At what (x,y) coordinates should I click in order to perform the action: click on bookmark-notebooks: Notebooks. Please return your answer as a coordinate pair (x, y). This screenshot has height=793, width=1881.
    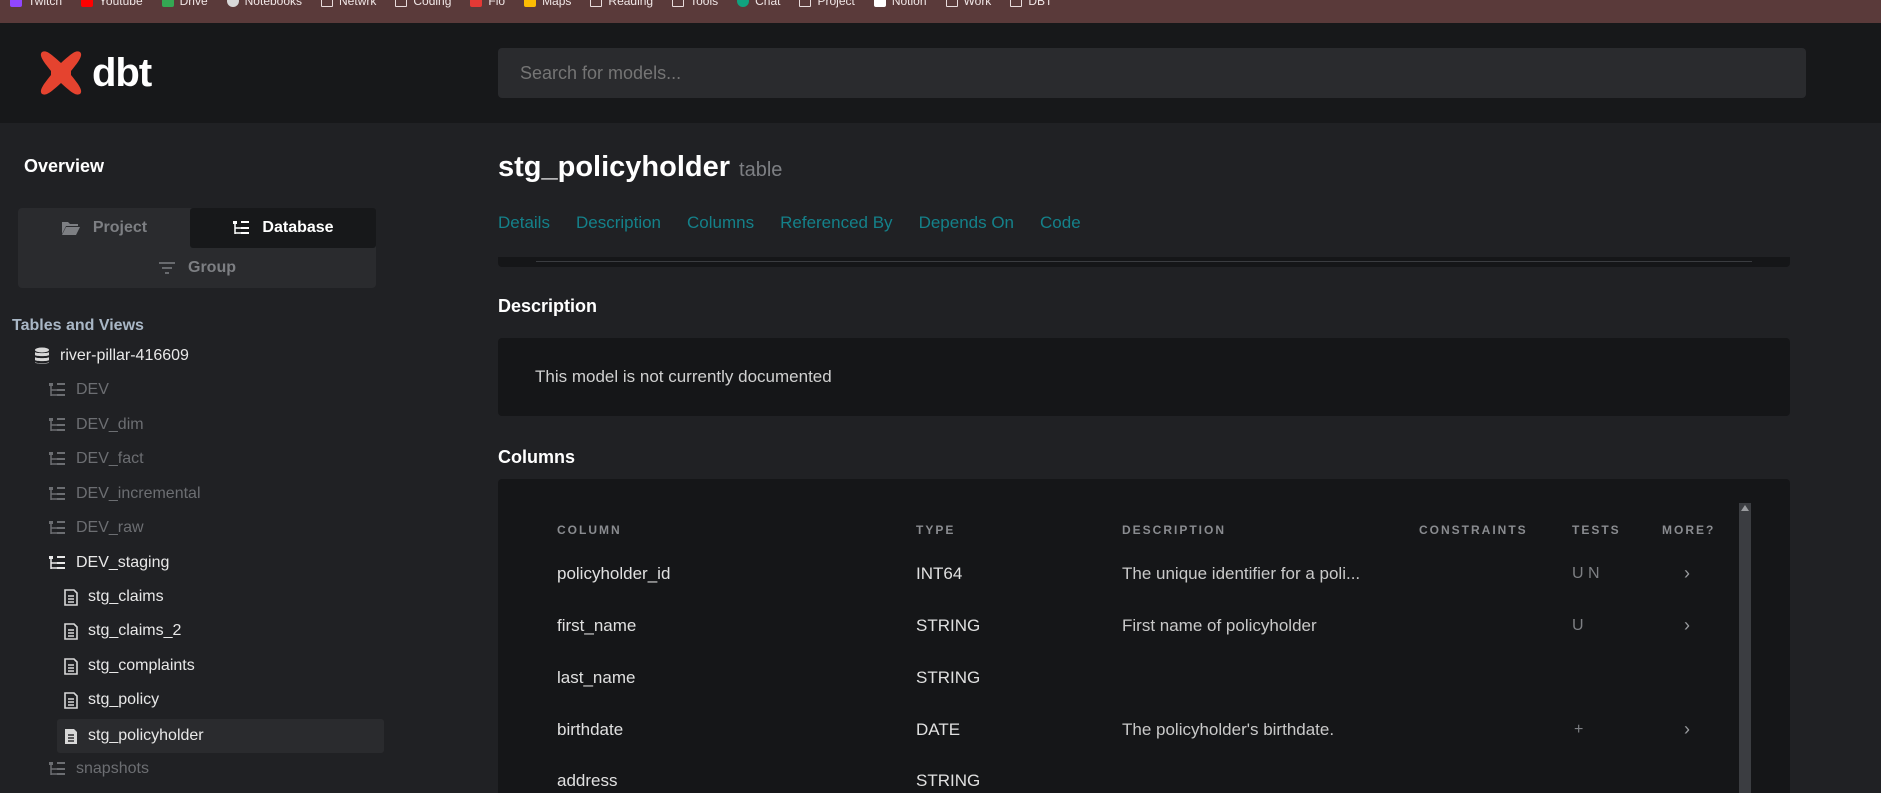
    Looking at the image, I should click on (264, 4).